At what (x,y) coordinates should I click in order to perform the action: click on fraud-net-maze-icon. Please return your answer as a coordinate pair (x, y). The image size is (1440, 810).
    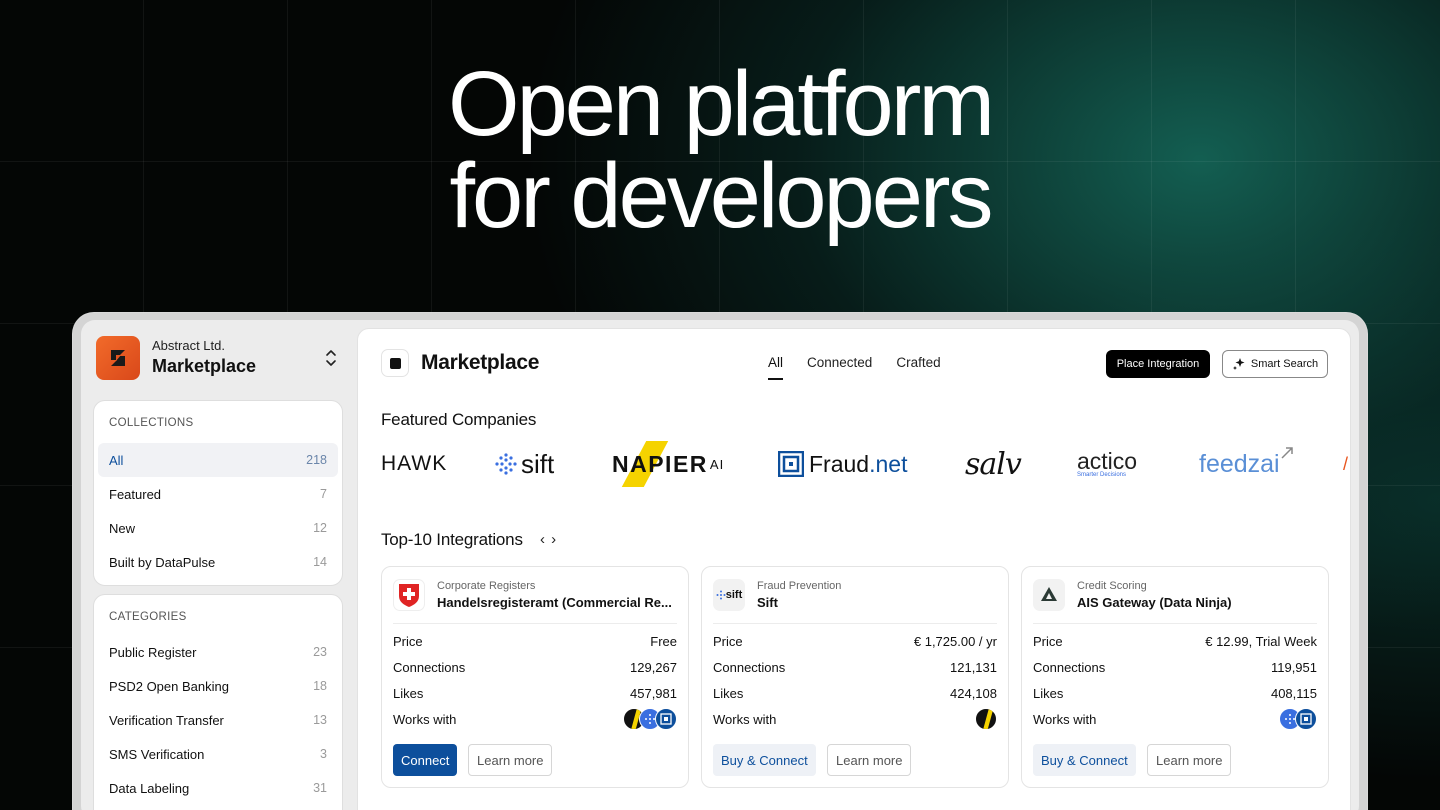
    Looking at the image, I should click on (791, 464).